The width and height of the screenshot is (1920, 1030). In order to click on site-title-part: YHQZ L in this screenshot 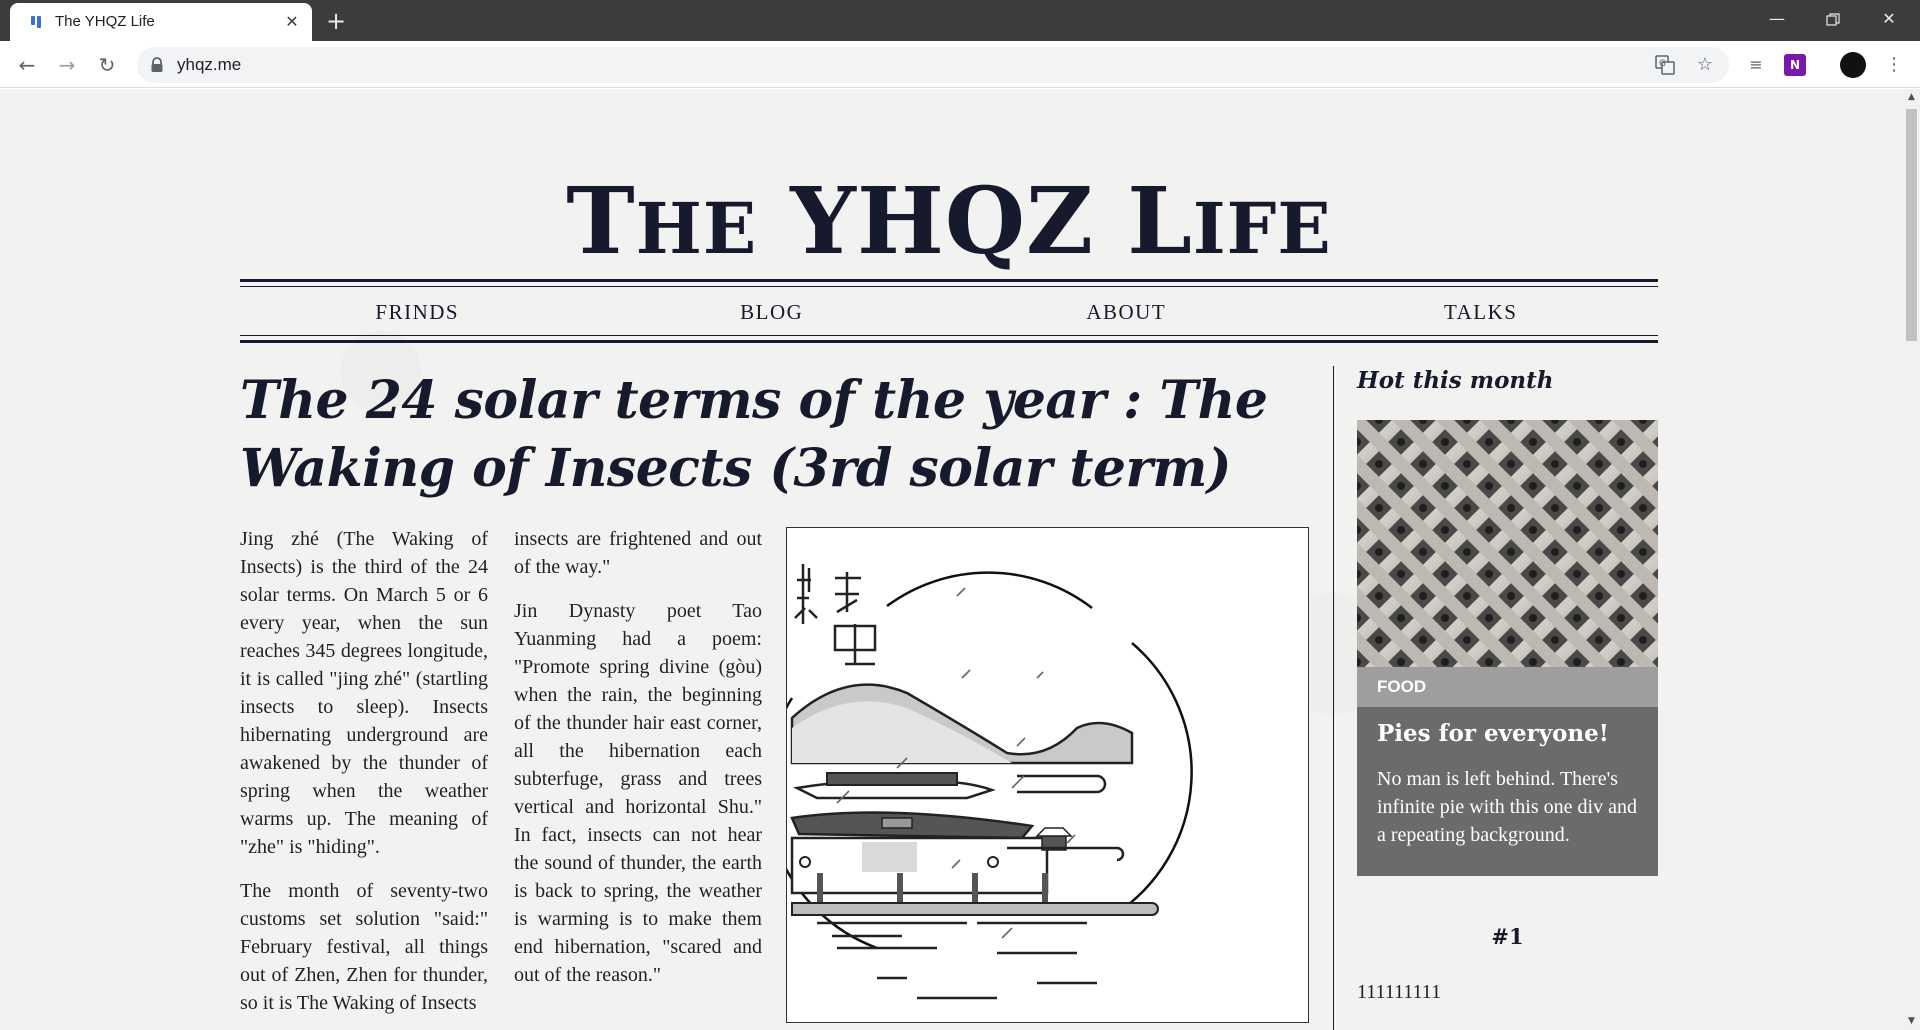, I will do `click(975, 221)`.